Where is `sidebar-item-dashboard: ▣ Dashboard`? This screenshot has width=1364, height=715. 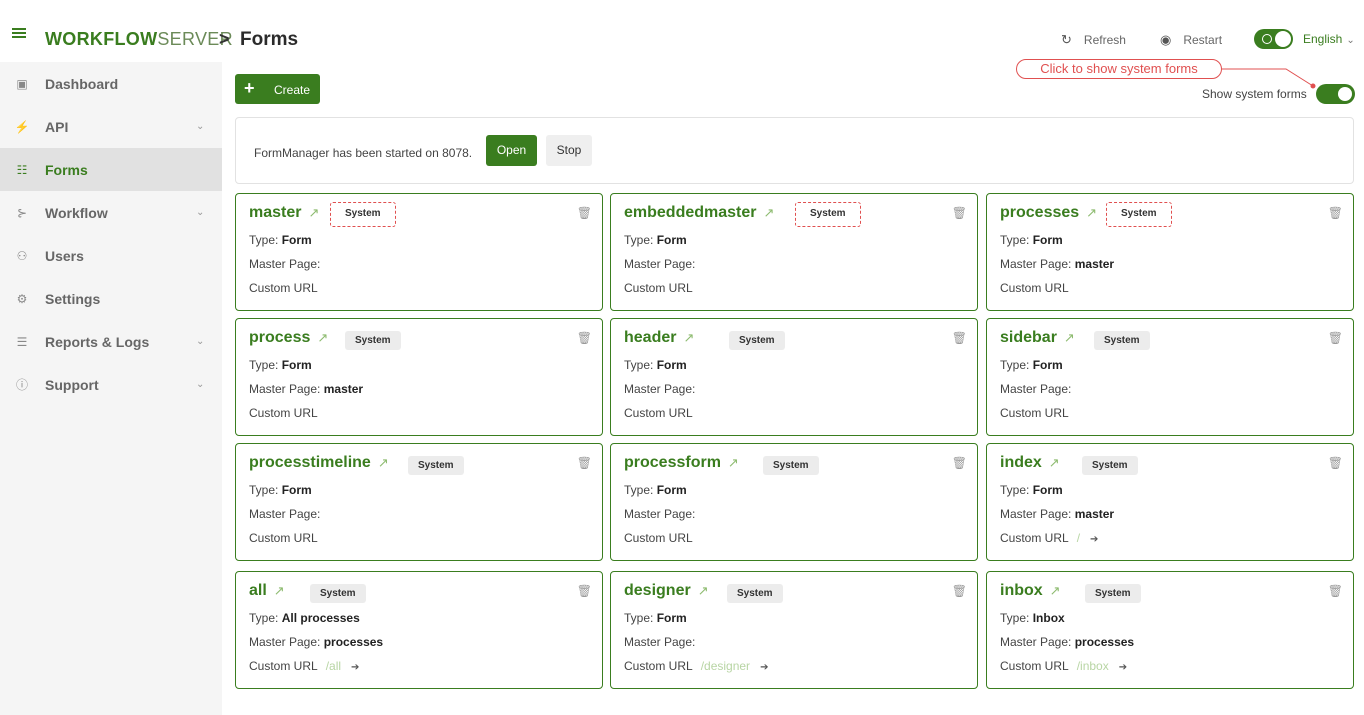 sidebar-item-dashboard: ▣ Dashboard is located at coordinates (111, 83).